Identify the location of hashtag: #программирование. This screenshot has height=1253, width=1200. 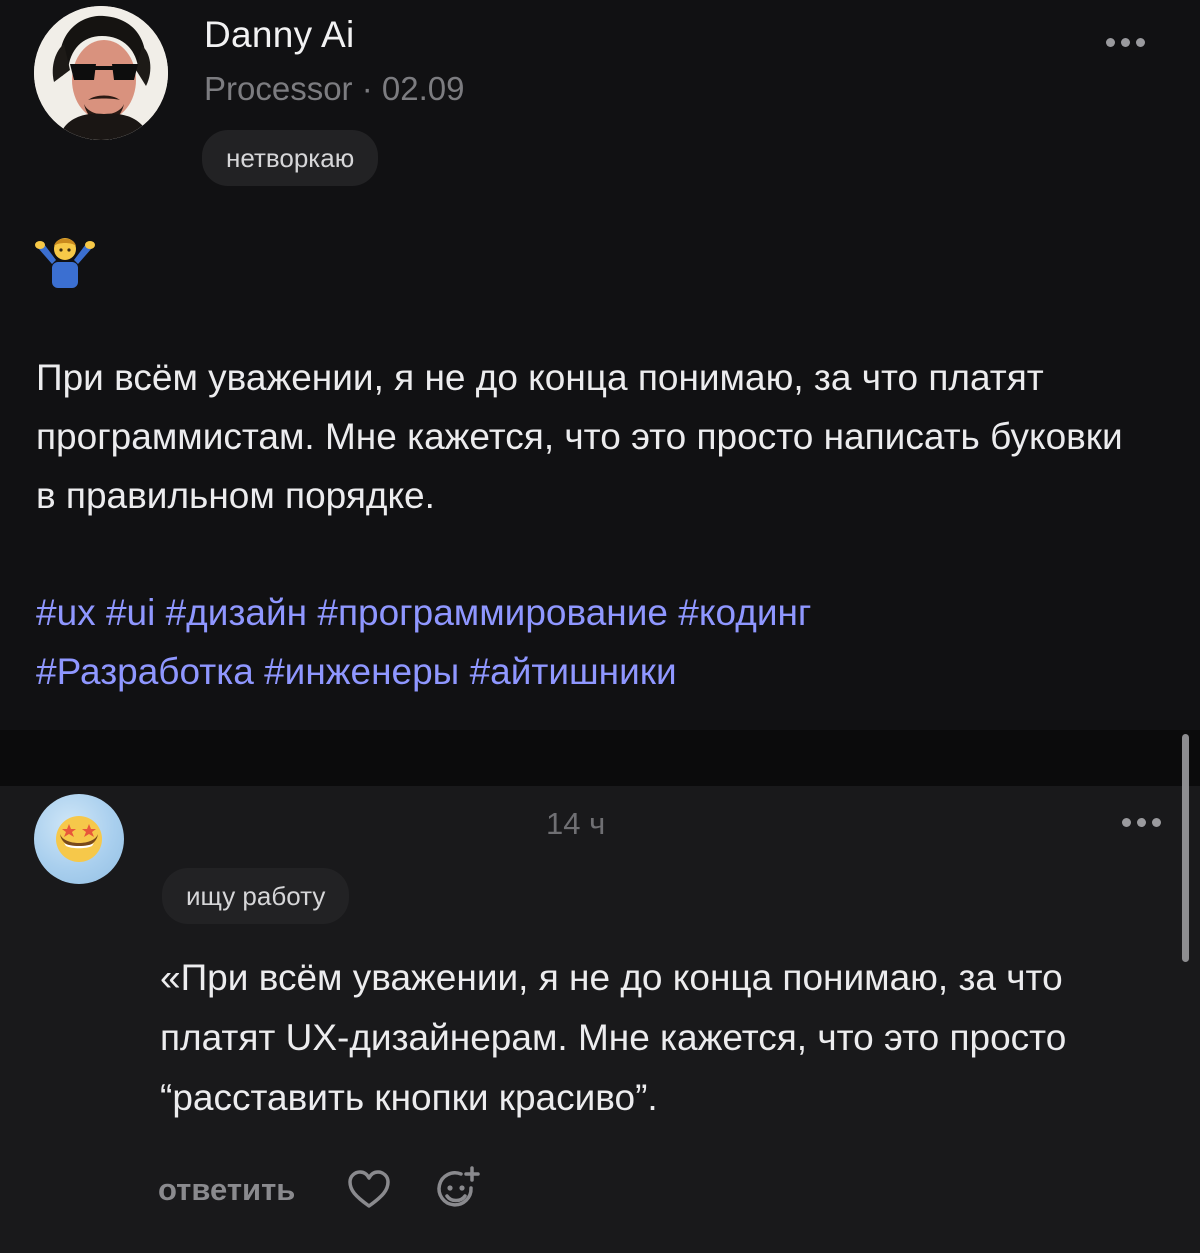
(492, 612).